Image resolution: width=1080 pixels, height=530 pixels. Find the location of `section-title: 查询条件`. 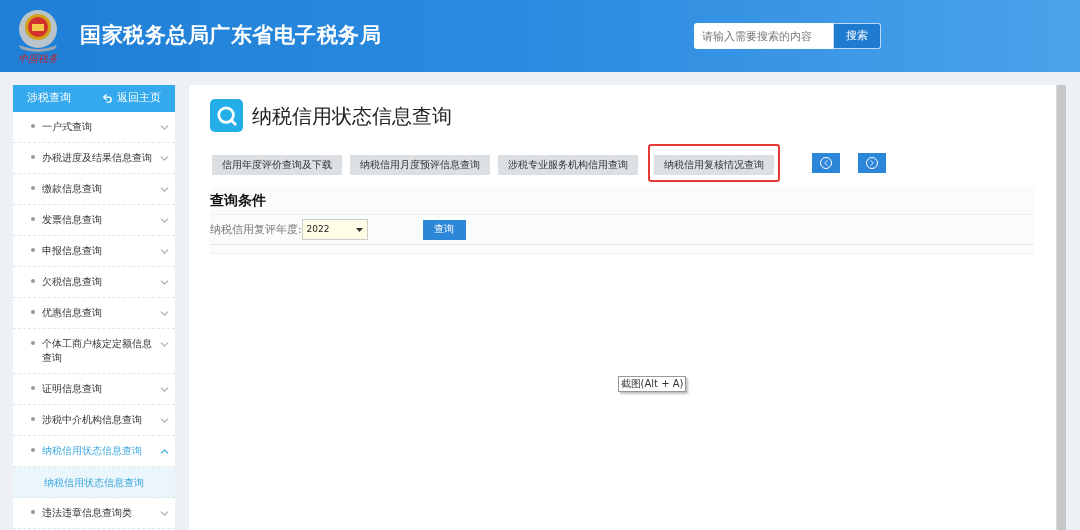

section-title: 查询条件 is located at coordinates (622, 202).